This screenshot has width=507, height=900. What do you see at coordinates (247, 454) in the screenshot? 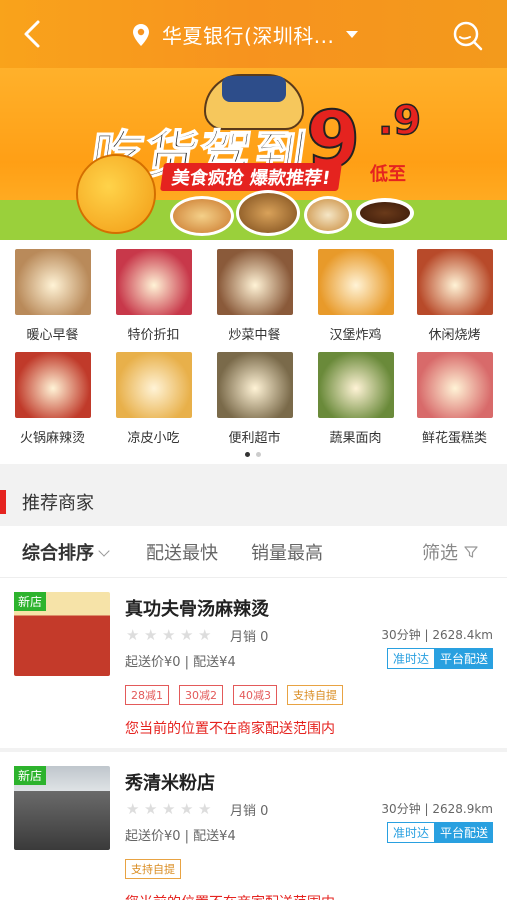
I see `pager-dot-active` at bounding box center [247, 454].